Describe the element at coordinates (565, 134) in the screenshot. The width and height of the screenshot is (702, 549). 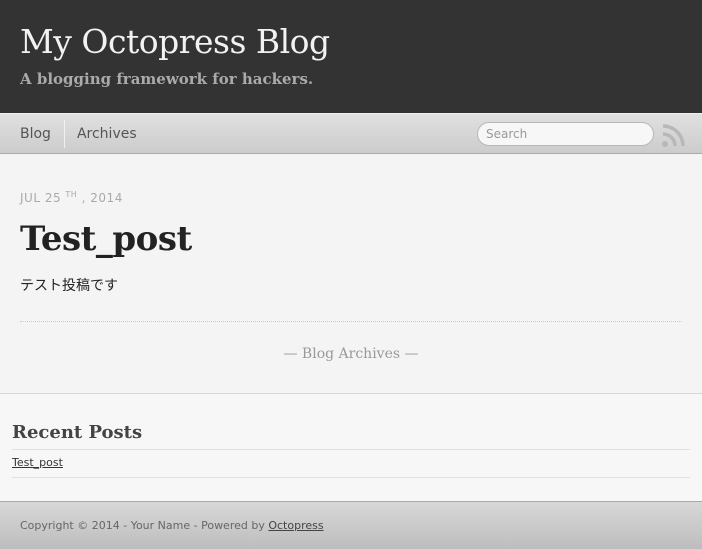
I see `search-input` at that location.